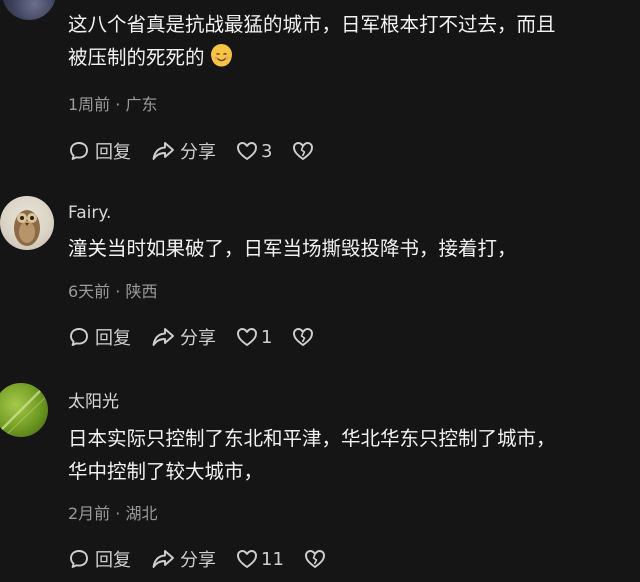 The width and height of the screenshot is (640, 582). I want to click on comment-text: 潼关当时如果破了，日军当场撕毁投降书，接着打，, so click(348, 248).